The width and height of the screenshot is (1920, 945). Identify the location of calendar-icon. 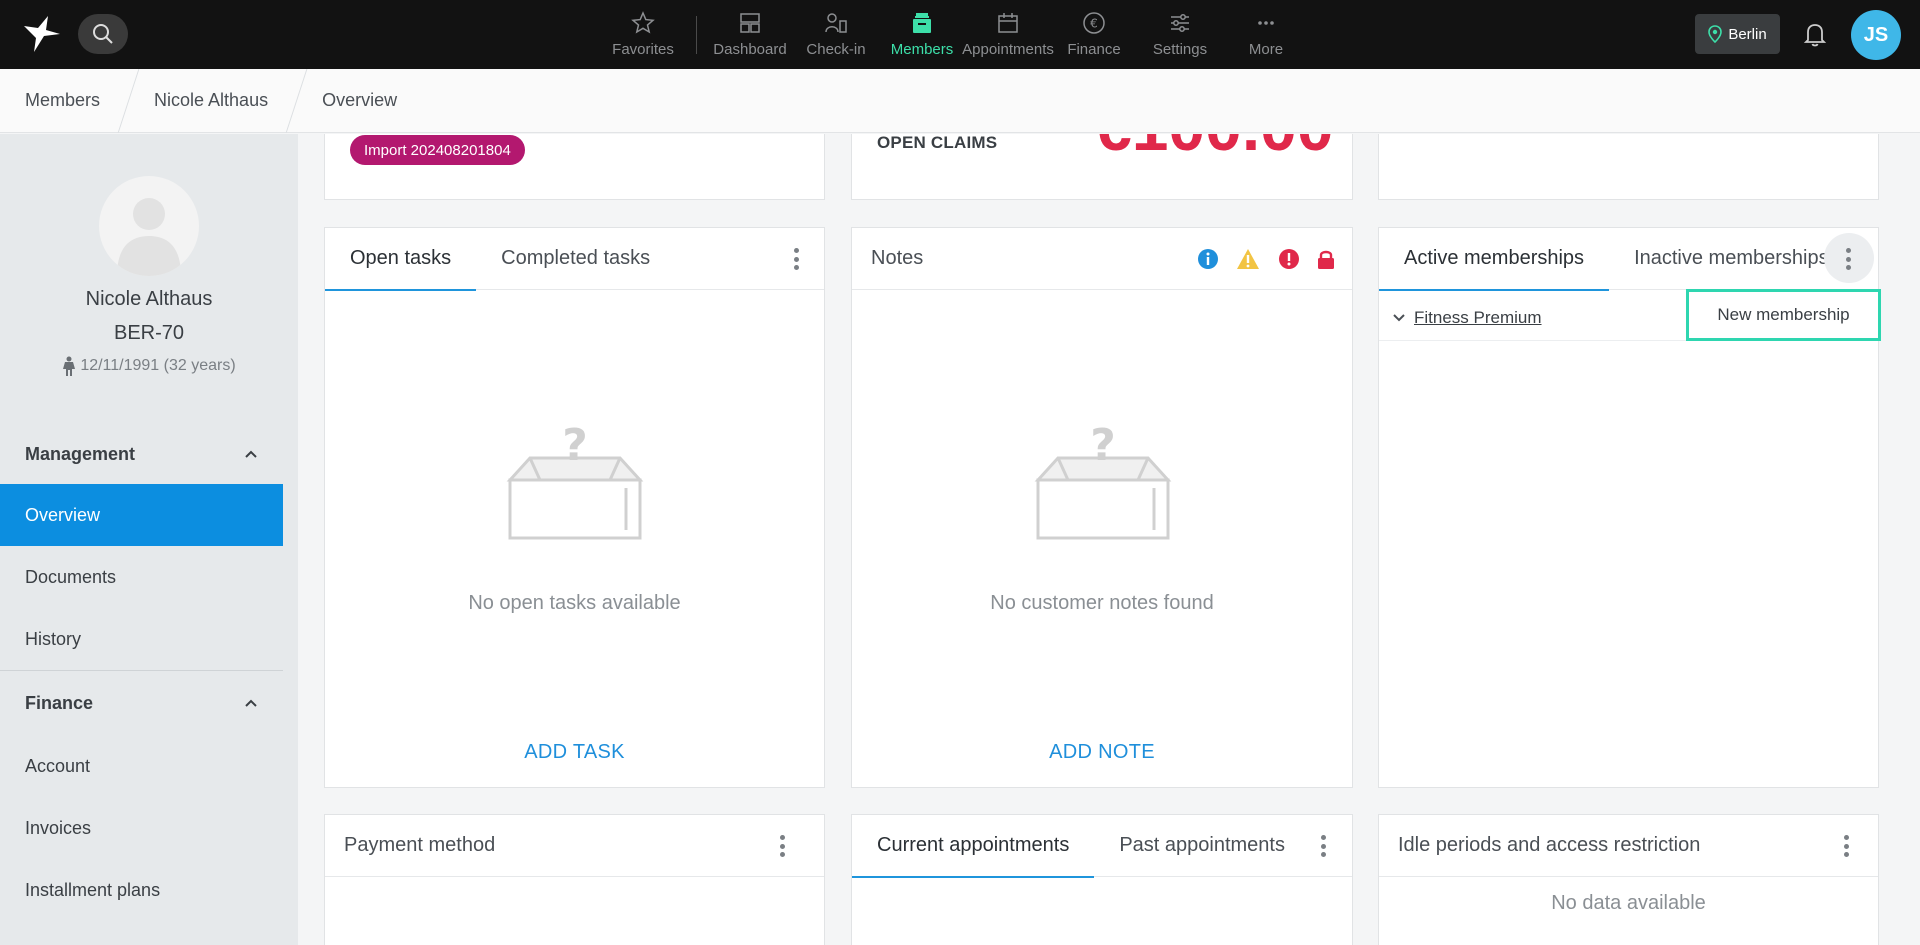
(1008, 23).